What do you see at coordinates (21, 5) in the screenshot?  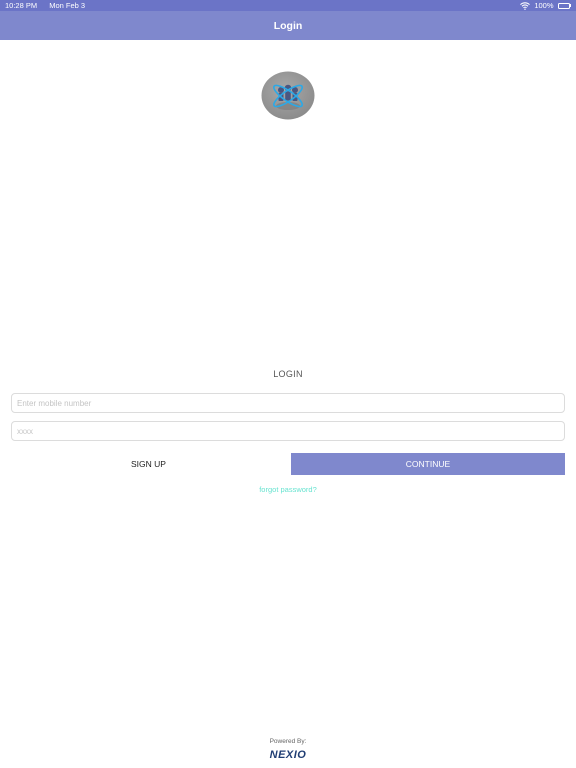 I see `status-time: 10:28 PM` at bounding box center [21, 5].